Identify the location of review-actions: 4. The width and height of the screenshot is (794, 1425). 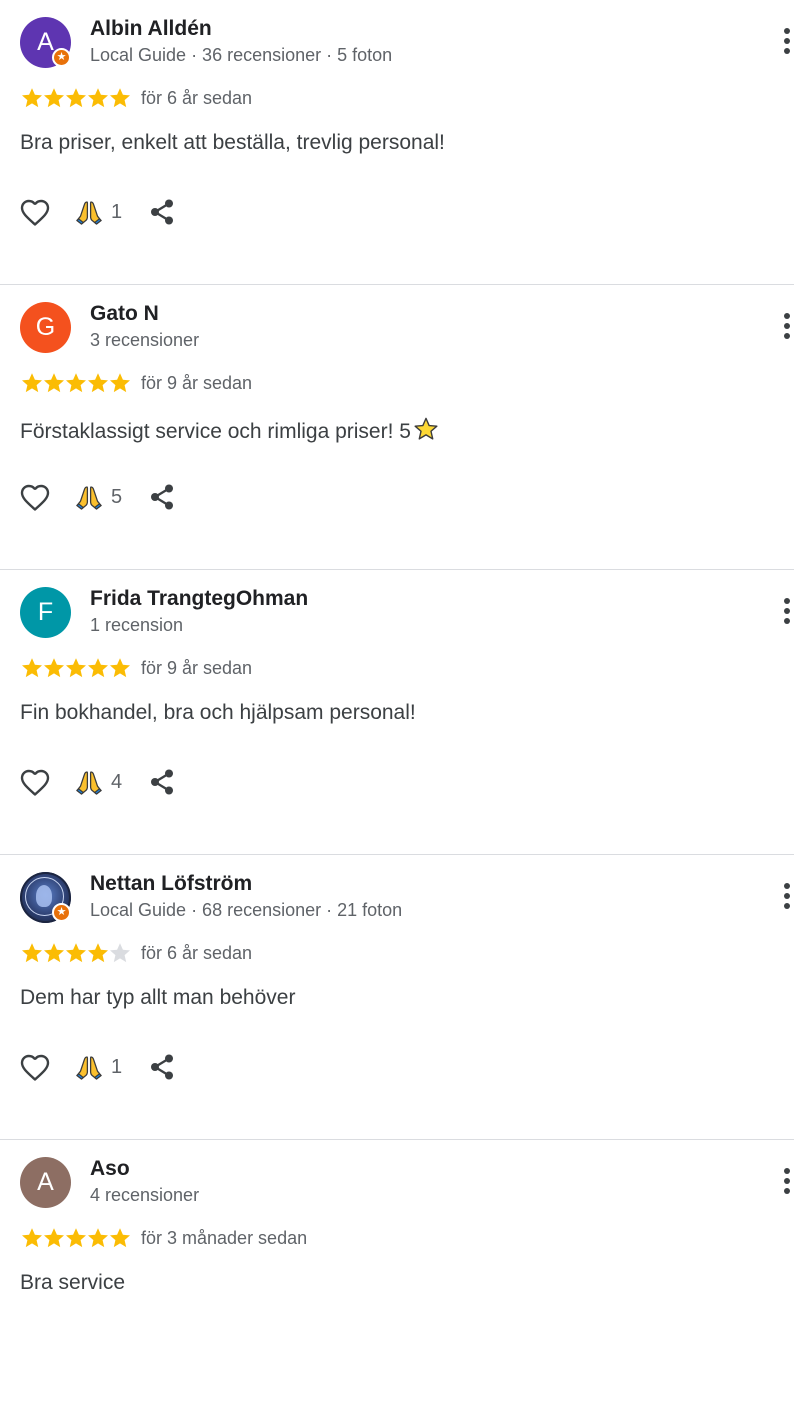
(103, 782).